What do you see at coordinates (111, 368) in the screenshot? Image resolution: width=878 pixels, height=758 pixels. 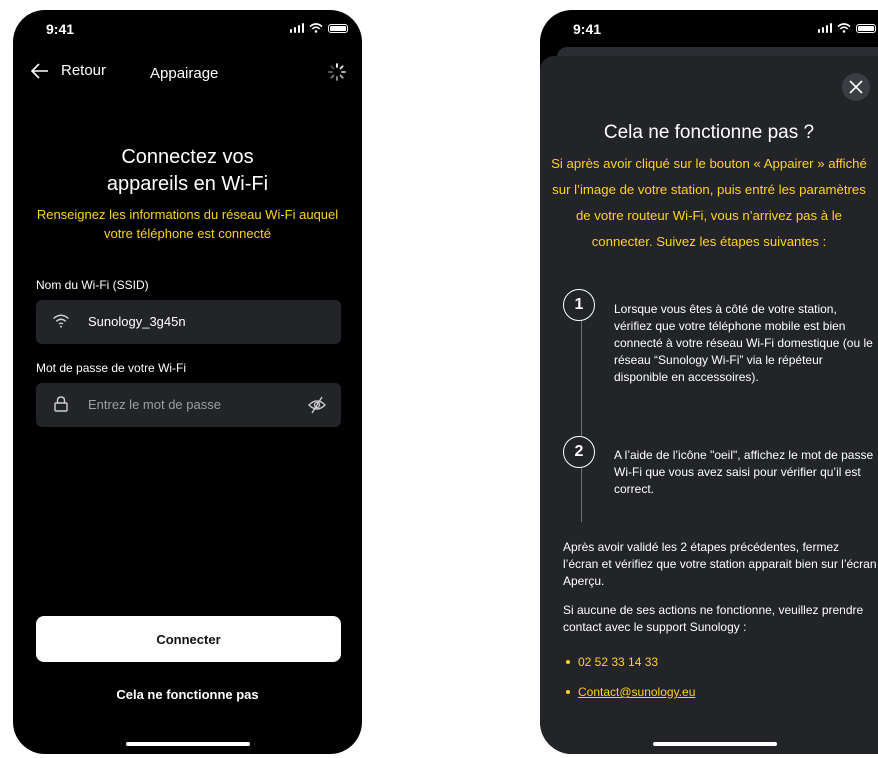 I see `password-label: Mot de passe de votre Wi-Fi` at bounding box center [111, 368].